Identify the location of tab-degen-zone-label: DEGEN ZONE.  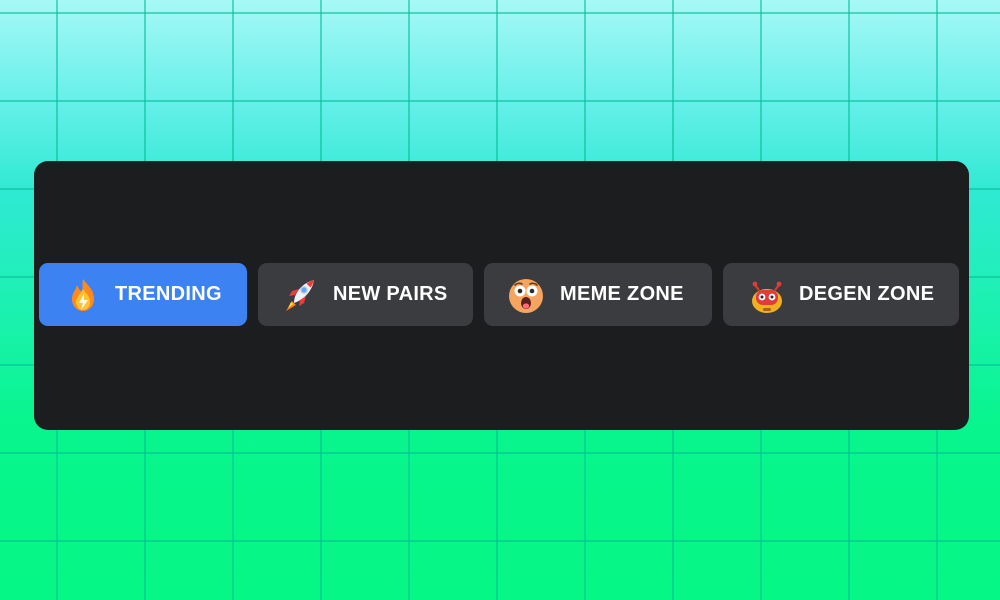
(867, 294).